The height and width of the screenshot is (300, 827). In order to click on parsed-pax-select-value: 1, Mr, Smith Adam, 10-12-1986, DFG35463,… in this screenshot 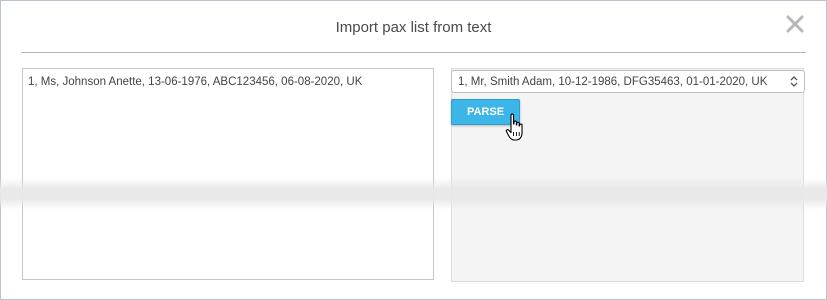, I will do `click(613, 82)`.